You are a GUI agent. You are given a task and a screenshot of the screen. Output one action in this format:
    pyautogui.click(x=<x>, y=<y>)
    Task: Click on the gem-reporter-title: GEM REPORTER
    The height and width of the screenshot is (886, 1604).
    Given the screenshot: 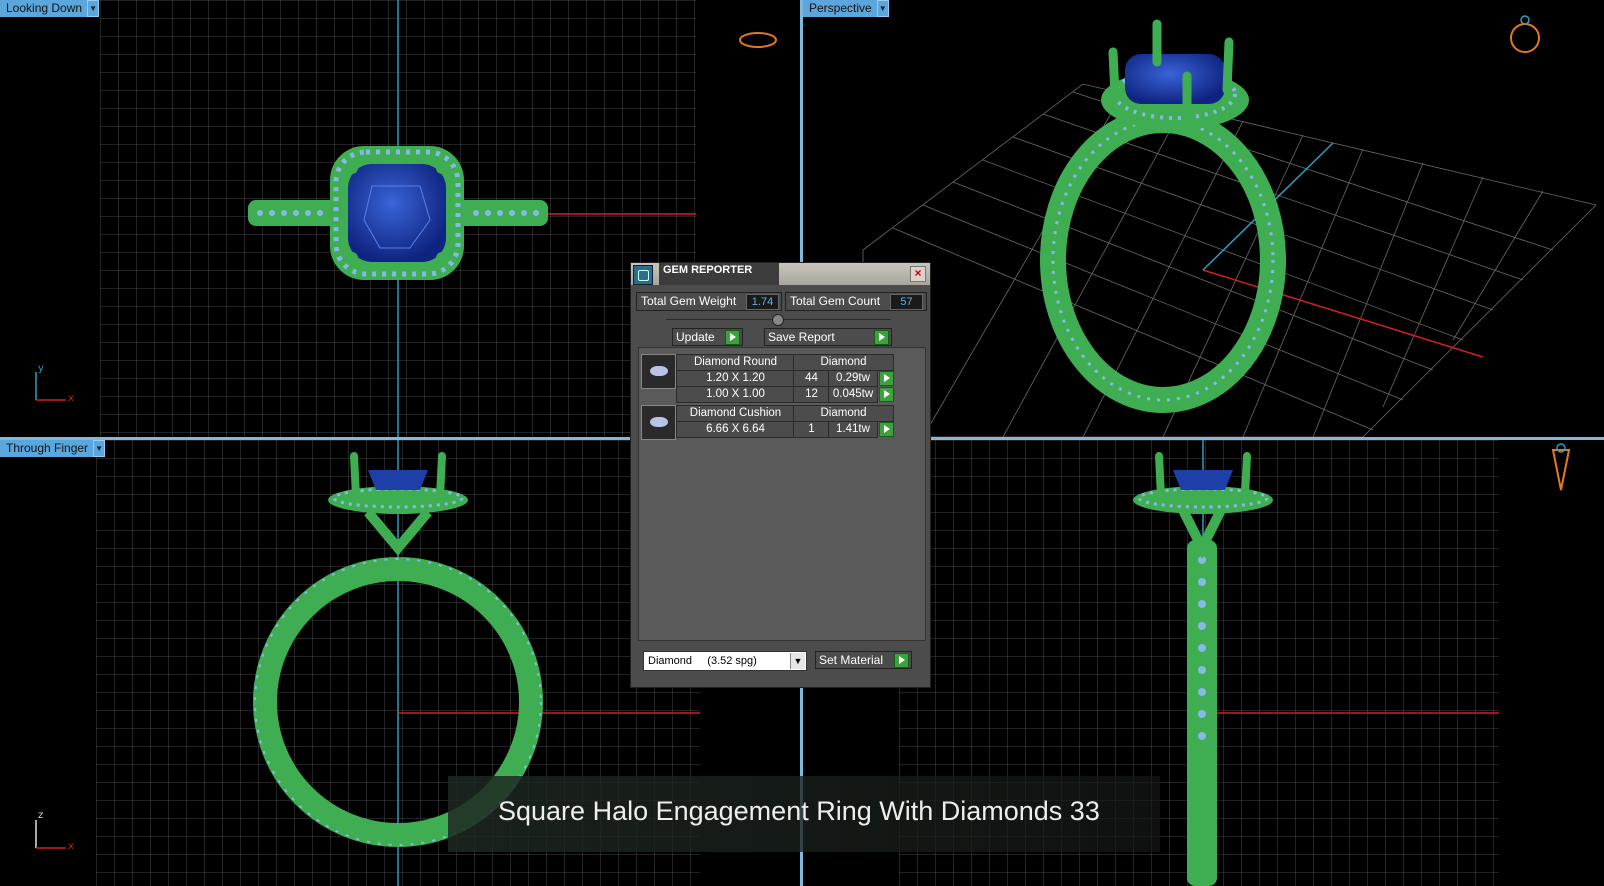 What is the action you would take?
    pyautogui.click(x=719, y=274)
    